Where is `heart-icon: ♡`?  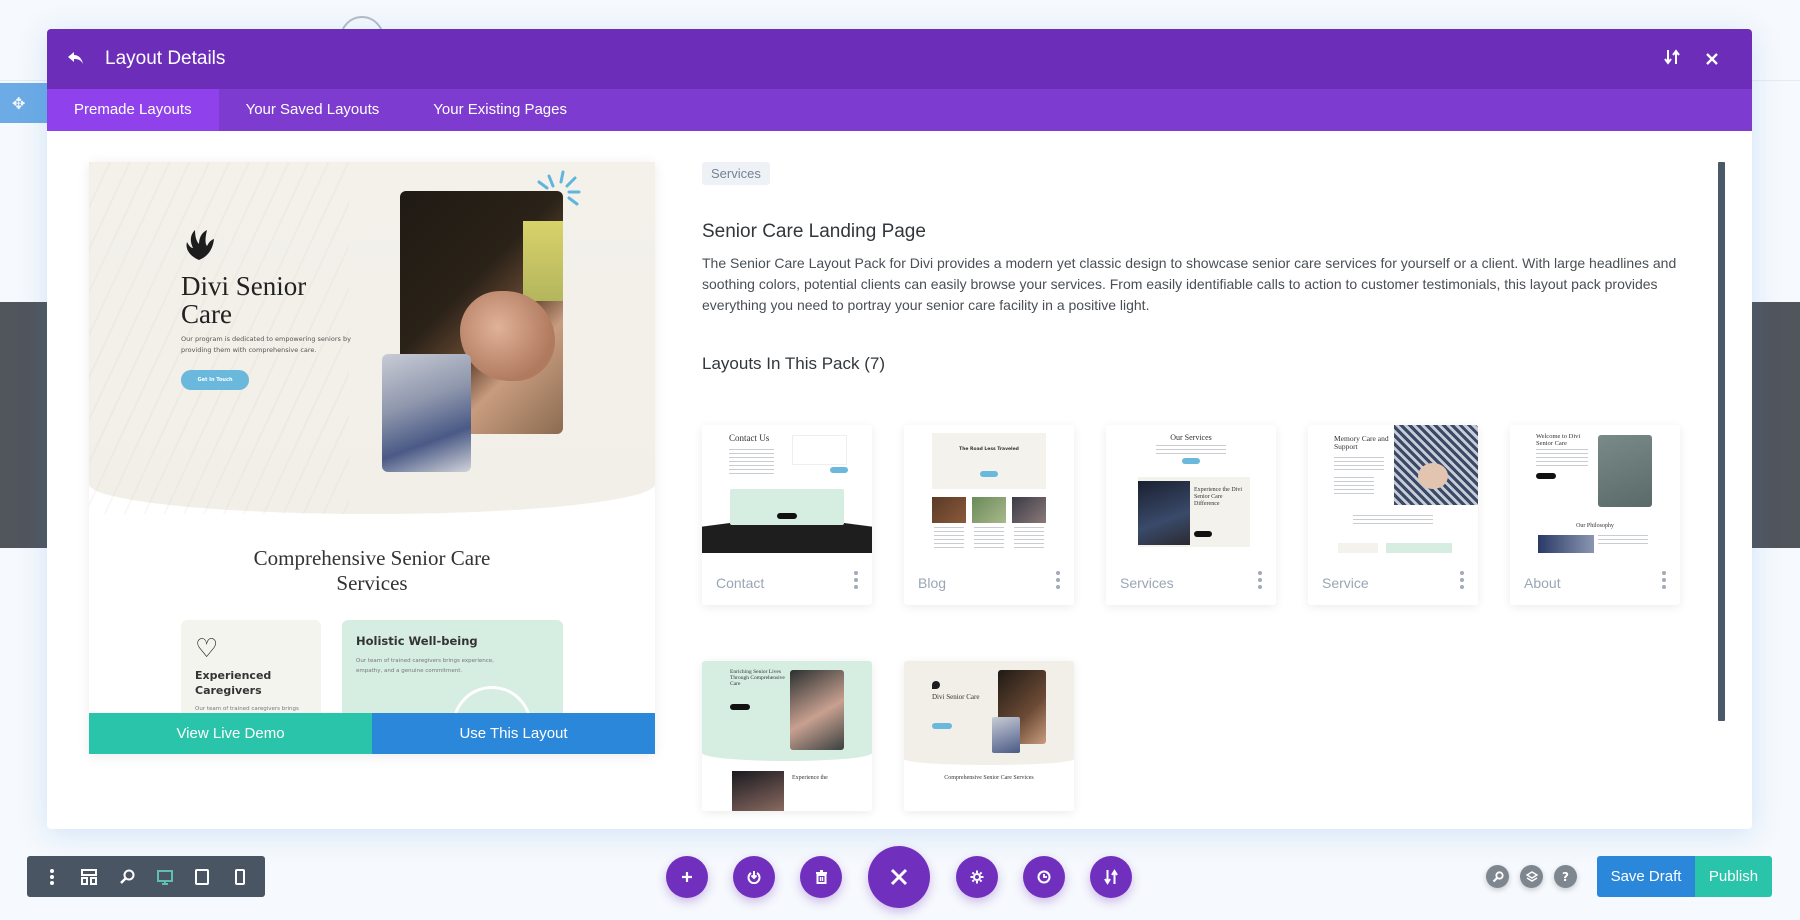
heart-icon: ♡ is located at coordinates (207, 649).